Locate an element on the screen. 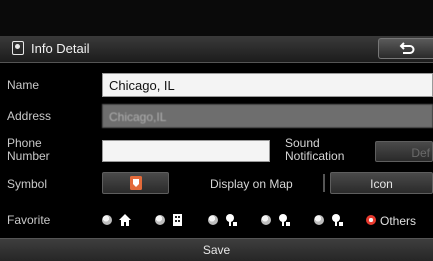  favorite-pin-2-option is located at coordinates (279, 221).